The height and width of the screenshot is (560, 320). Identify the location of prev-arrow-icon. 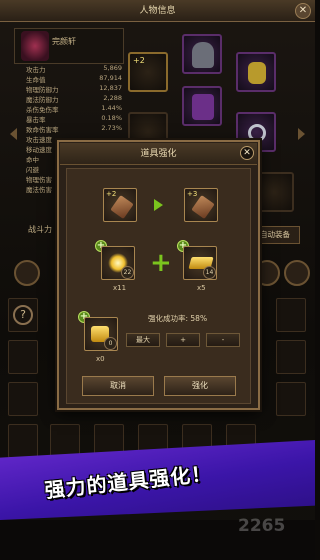
(13, 134).